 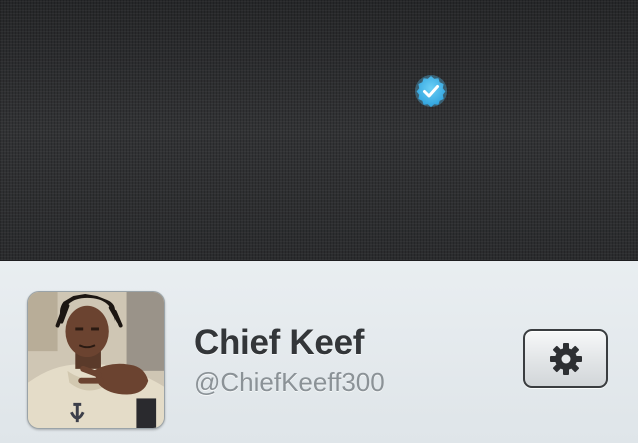 I want to click on profile-photo, so click(x=96, y=360).